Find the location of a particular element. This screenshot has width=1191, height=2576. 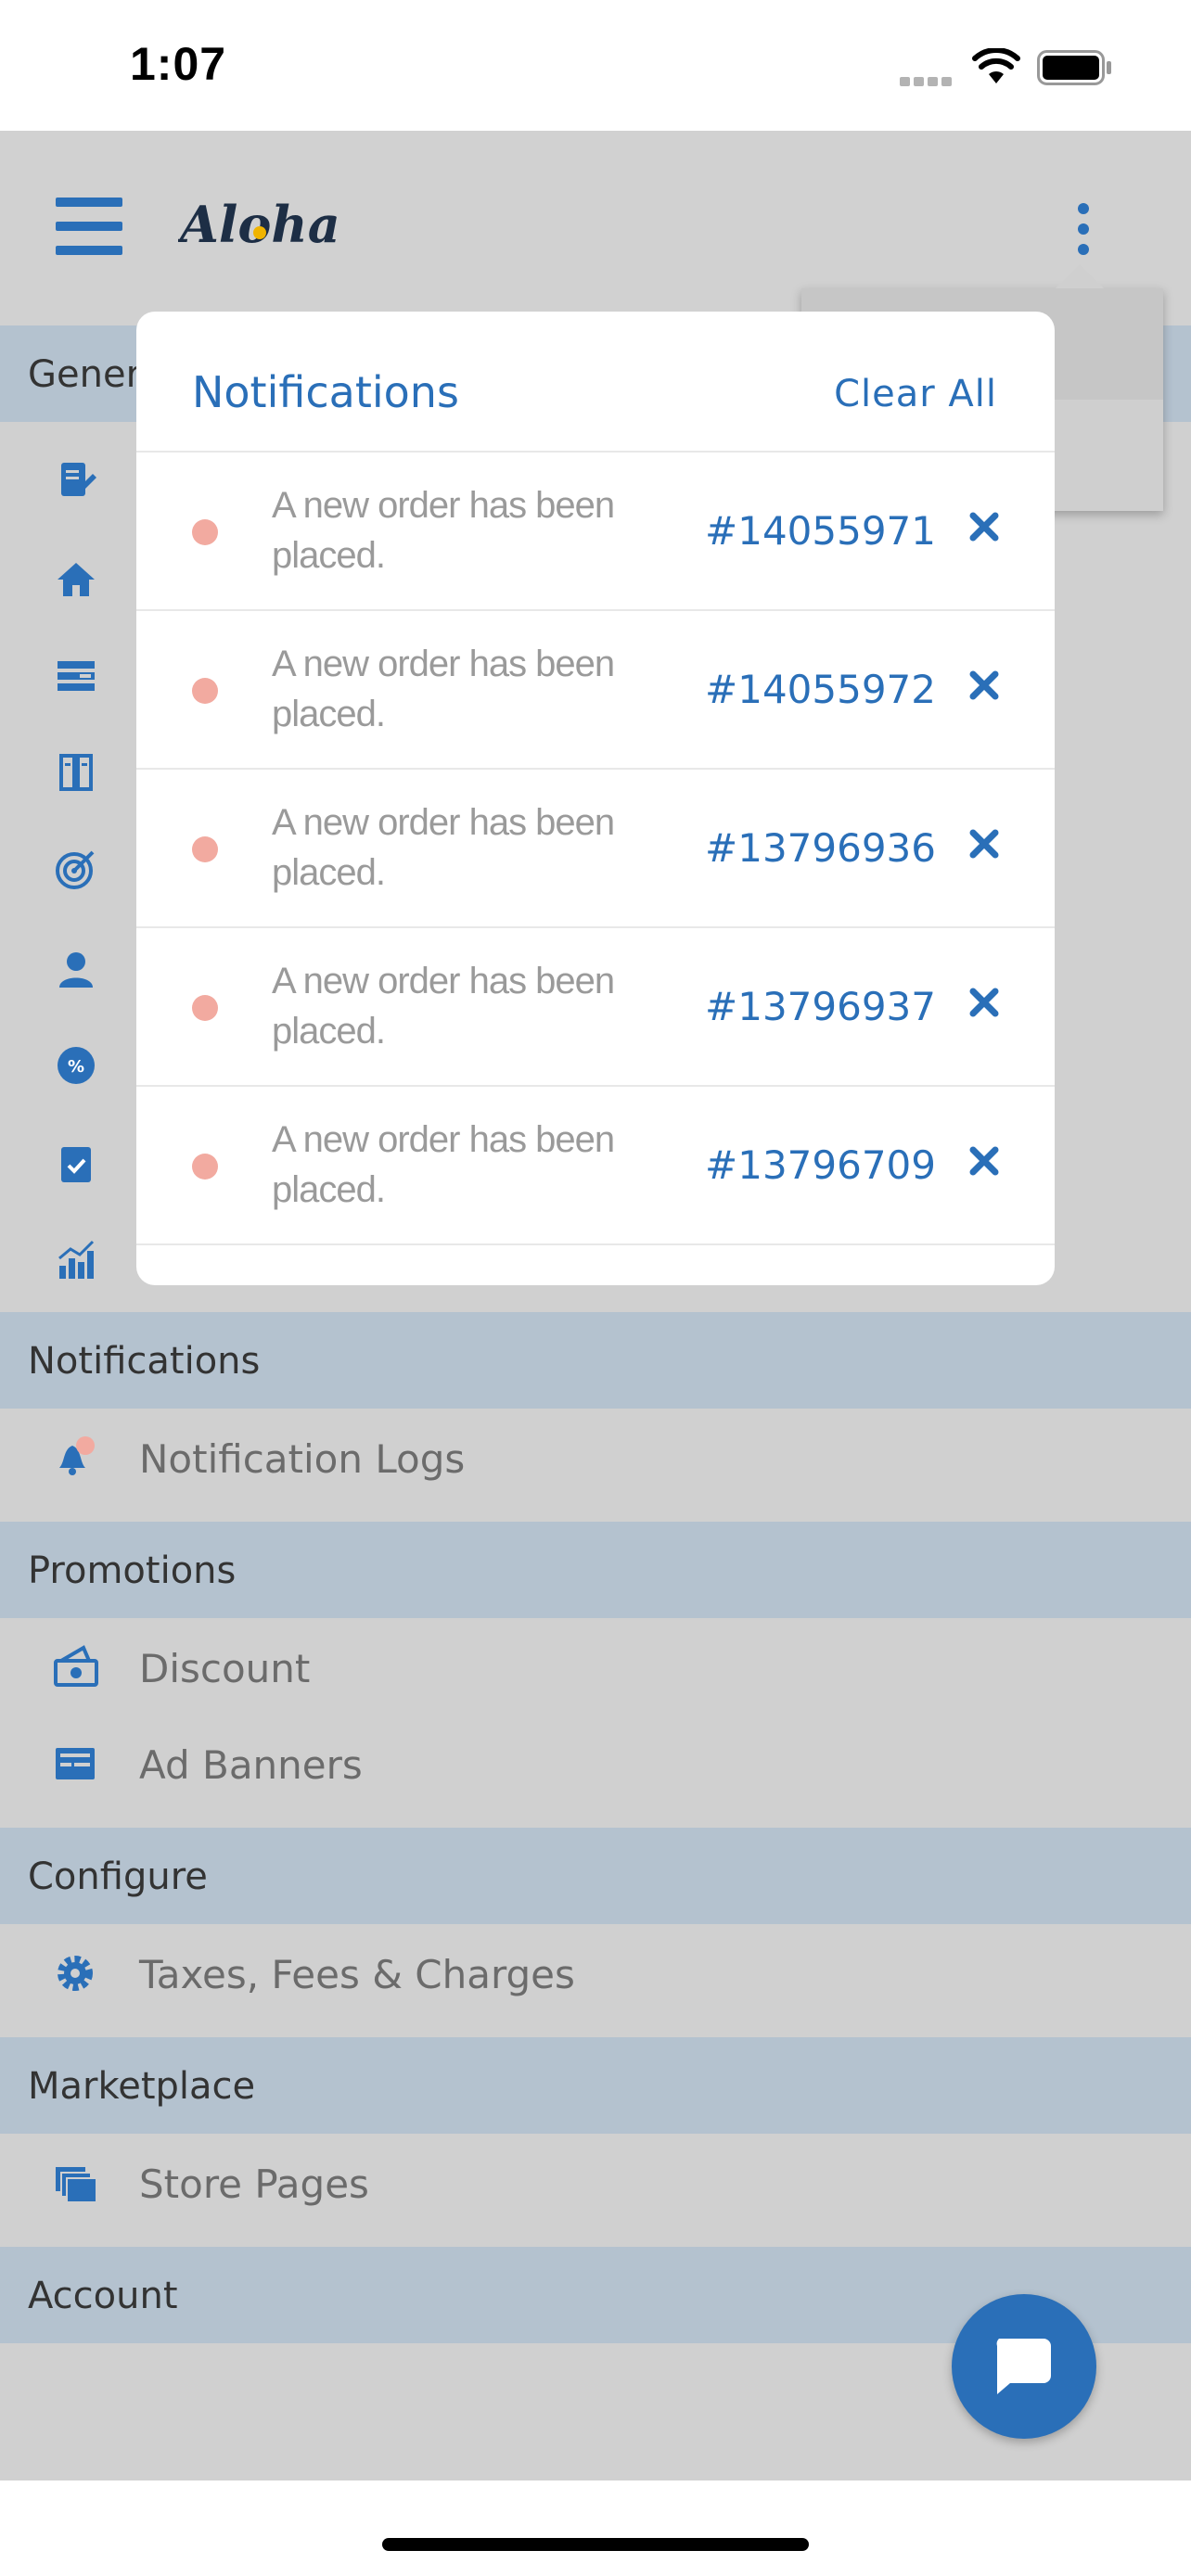

sidebar-item-ad-banners: Ad Banners is located at coordinates (595, 1763).